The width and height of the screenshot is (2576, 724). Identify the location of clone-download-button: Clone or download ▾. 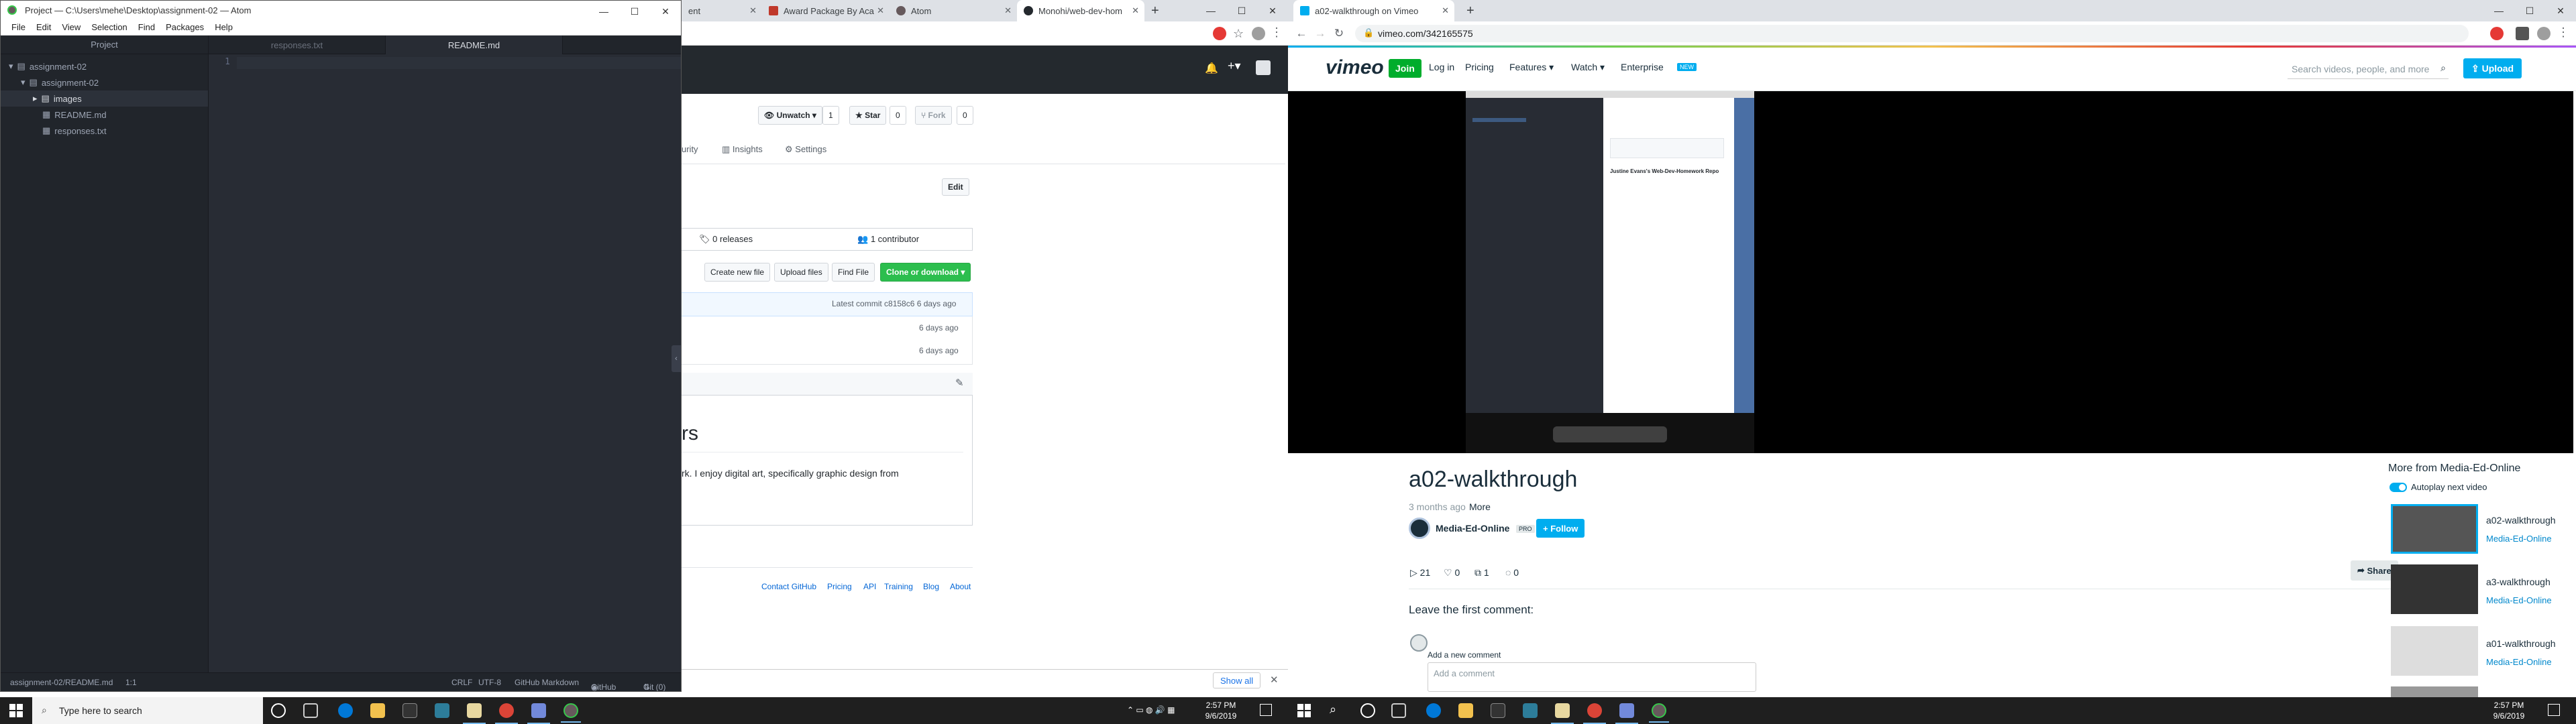
(925, 272).